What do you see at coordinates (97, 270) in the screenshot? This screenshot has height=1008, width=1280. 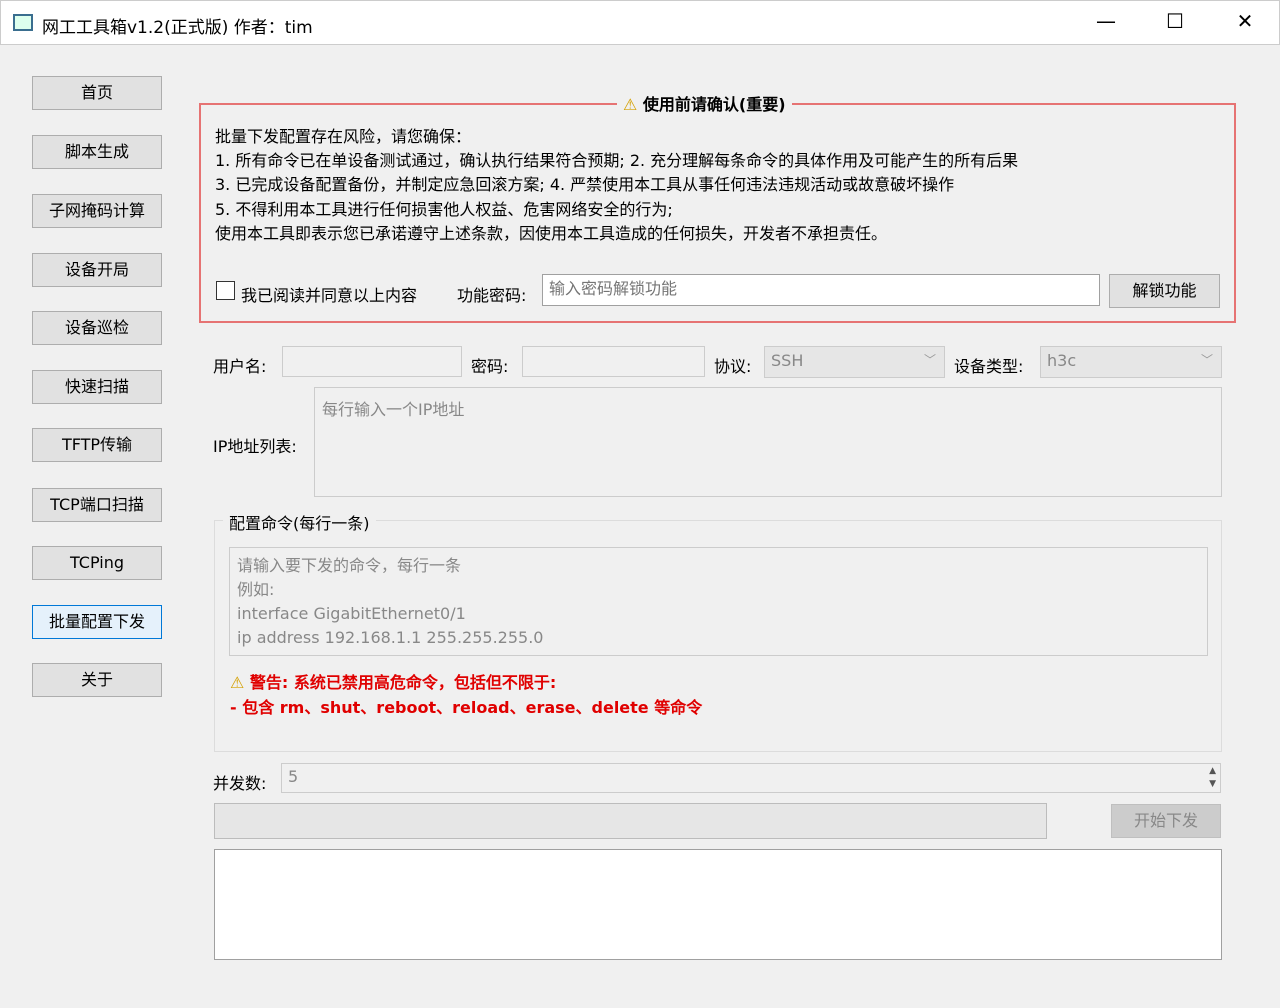 I see `nav-device-init: 设备开局` at bounding box center [97, 270].